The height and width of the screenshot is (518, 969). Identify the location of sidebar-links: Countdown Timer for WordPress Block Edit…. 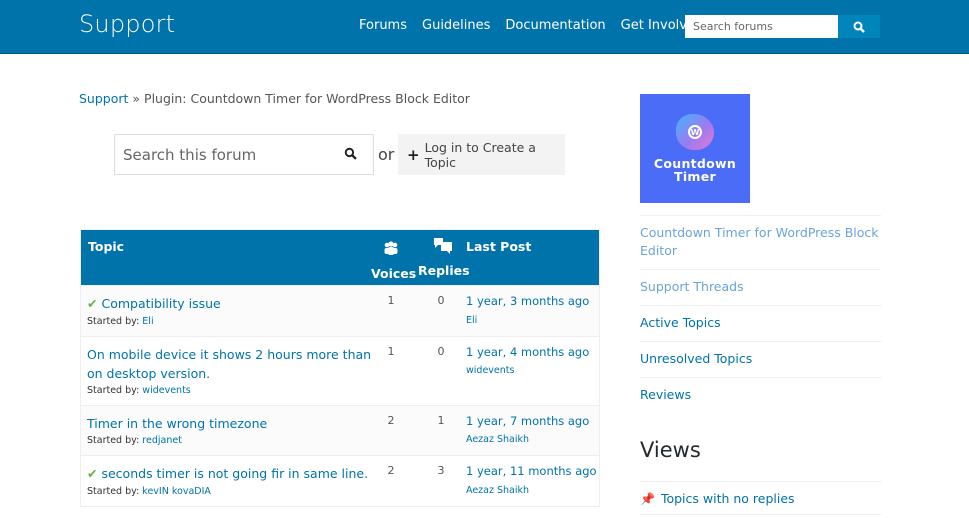
(760, 314).